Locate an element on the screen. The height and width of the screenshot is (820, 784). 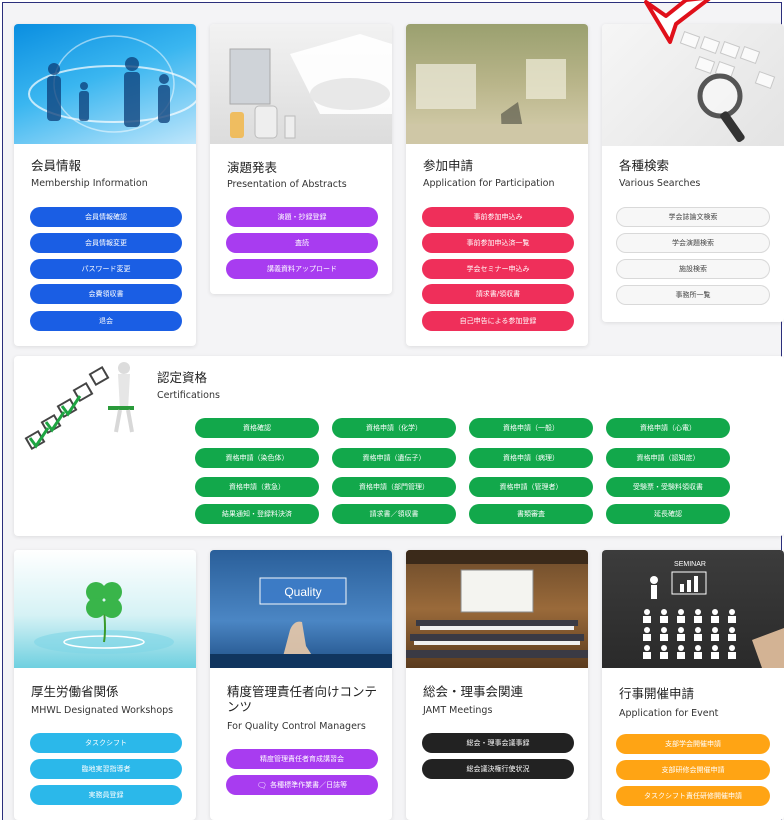
quality-subtitle: For Quality Control Managers is located at coordinates (296, 726).